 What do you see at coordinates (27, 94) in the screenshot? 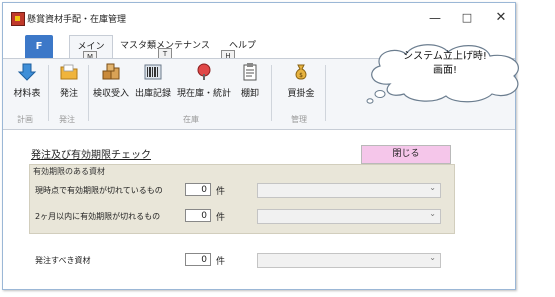
I see `materials-list-label: 材料表` at bounding box center [27, 94].